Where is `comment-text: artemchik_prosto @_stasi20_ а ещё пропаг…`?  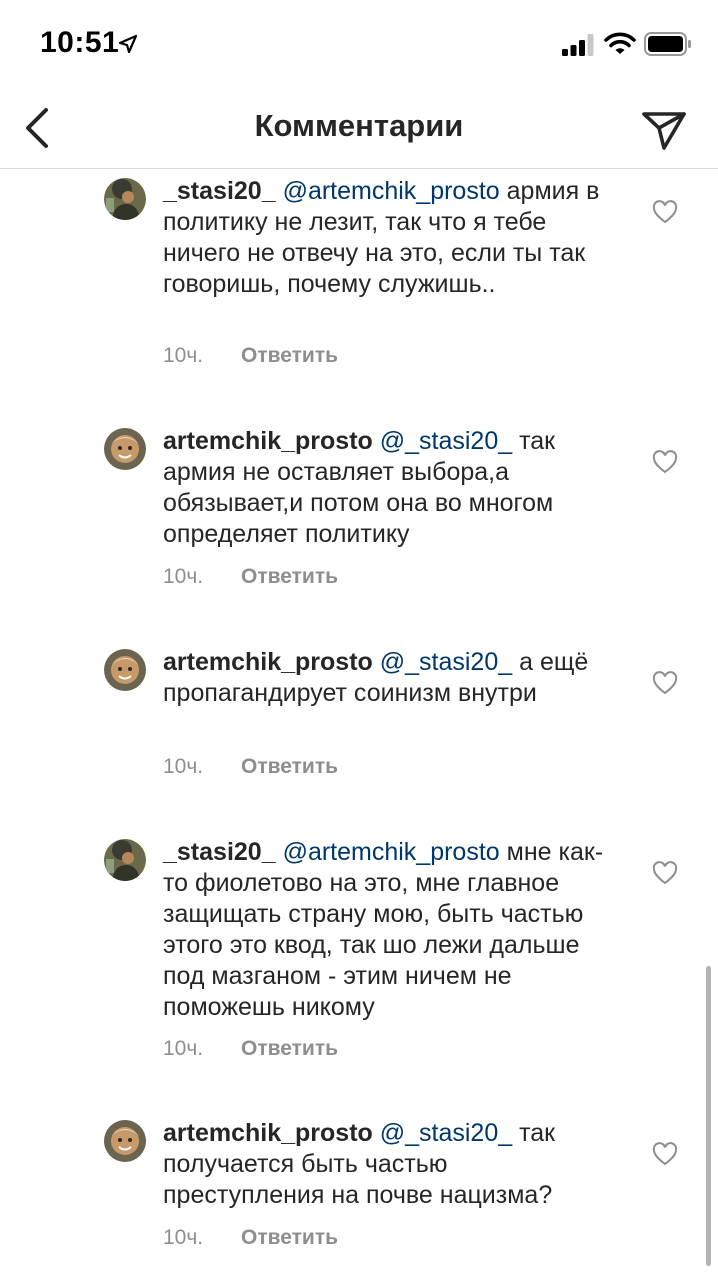
comment-text: artemchik_prosto @_stasi20_ а ещё пропаг… is located at coordinates (388, 678).